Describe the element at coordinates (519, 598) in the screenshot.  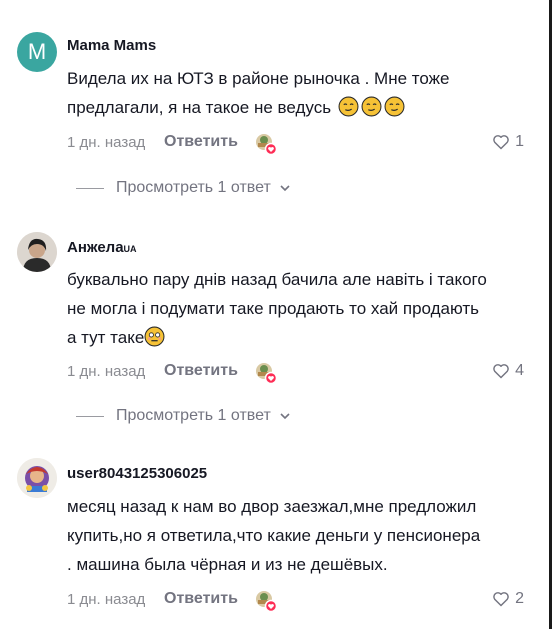
I see `like-count: 2` at that location.